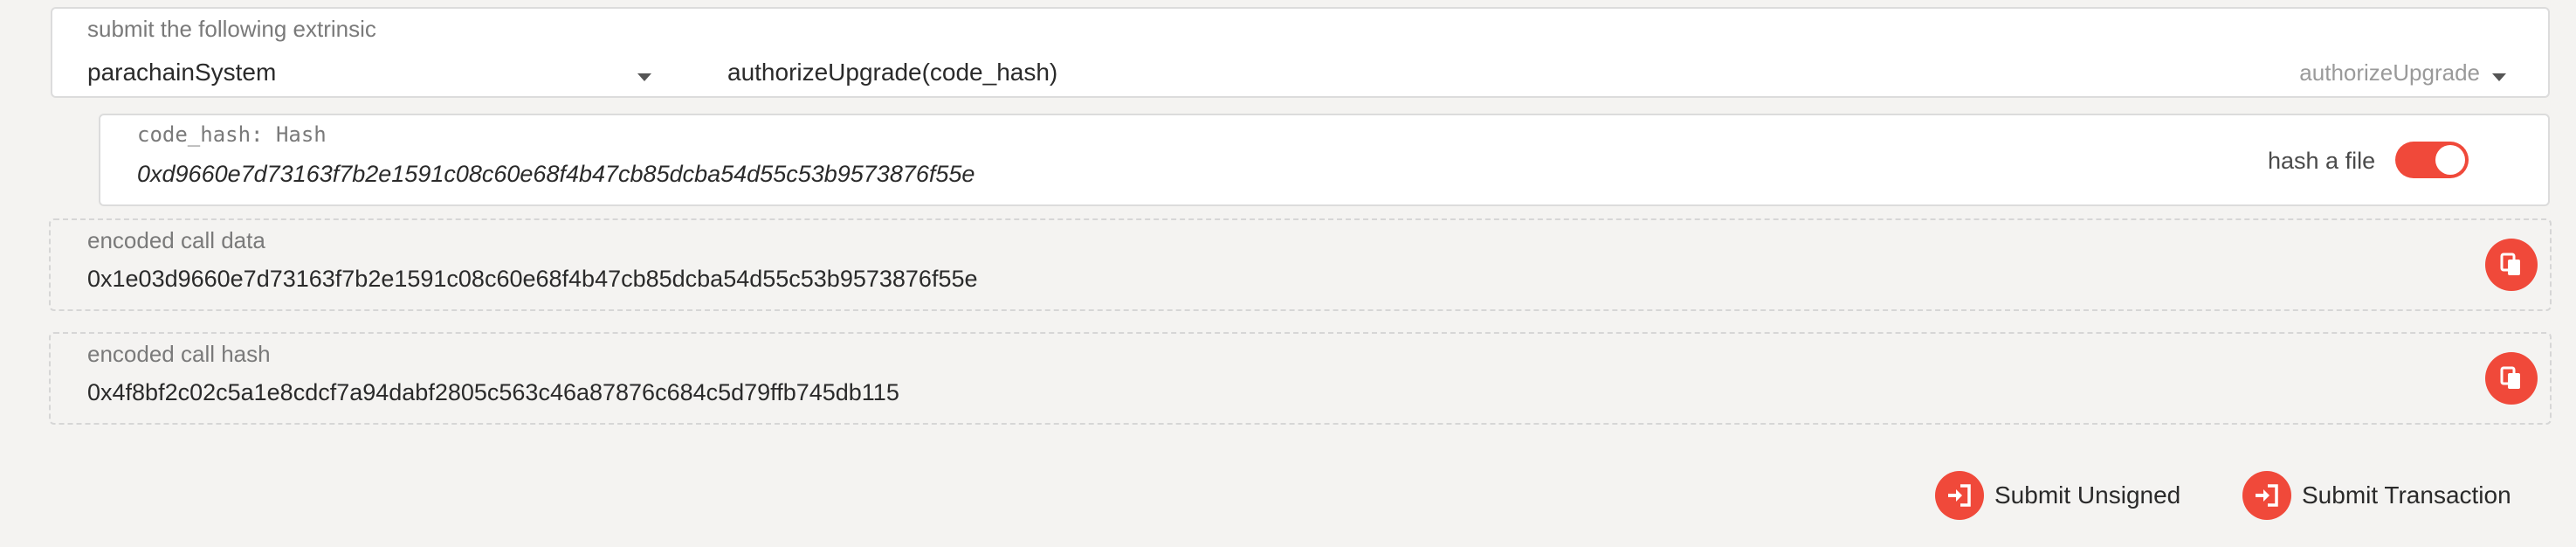 This screenshot has height=547, width=2576. What do you see at coordinates (2406, 495) in the screenshot?
I see `submit-transaction-label: Submit Transaction` at bounding box center [2406, 495].